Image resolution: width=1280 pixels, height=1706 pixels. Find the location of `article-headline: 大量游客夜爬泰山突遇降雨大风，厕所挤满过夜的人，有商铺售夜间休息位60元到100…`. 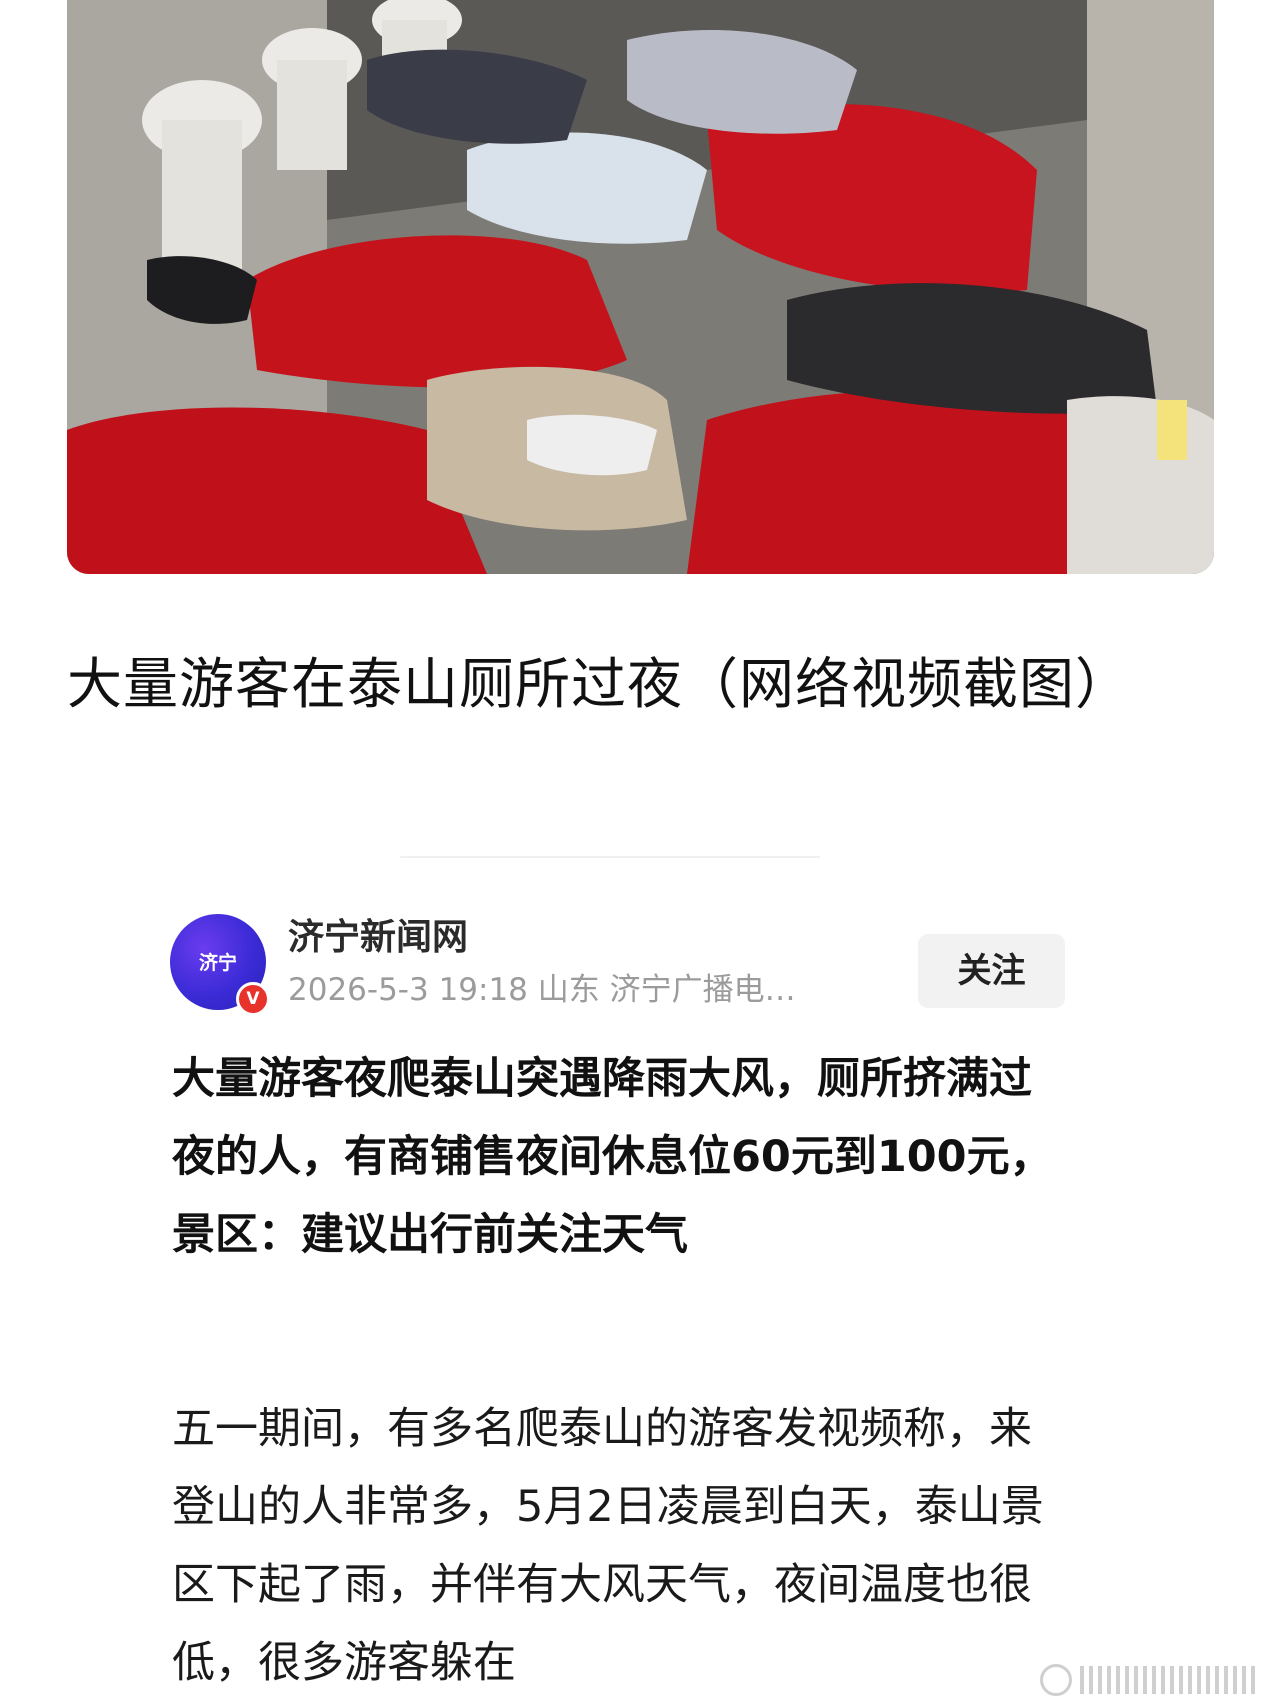

article-headline: 大量游客夜爬泰山突遇降雨大风，厕所挤满过夜的人，有商铺售夜间休息位60元到100… is located at coordinates (612, 1157).